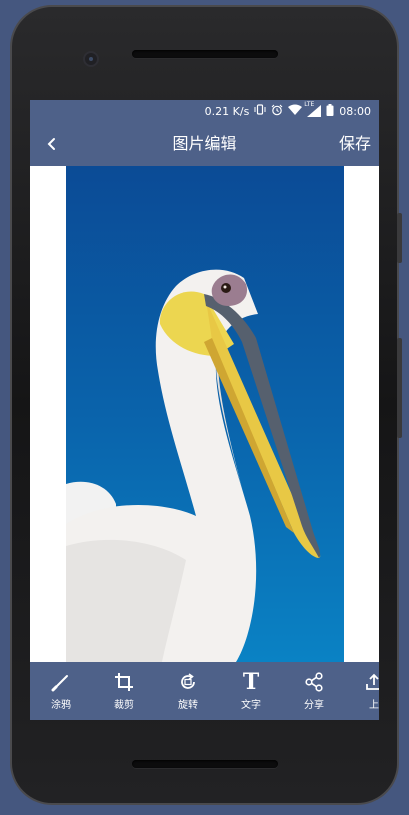  What do you see at coordinates (371, 682) in the screenshot?
I see `upload-icon` at bounding box center [371, 682].